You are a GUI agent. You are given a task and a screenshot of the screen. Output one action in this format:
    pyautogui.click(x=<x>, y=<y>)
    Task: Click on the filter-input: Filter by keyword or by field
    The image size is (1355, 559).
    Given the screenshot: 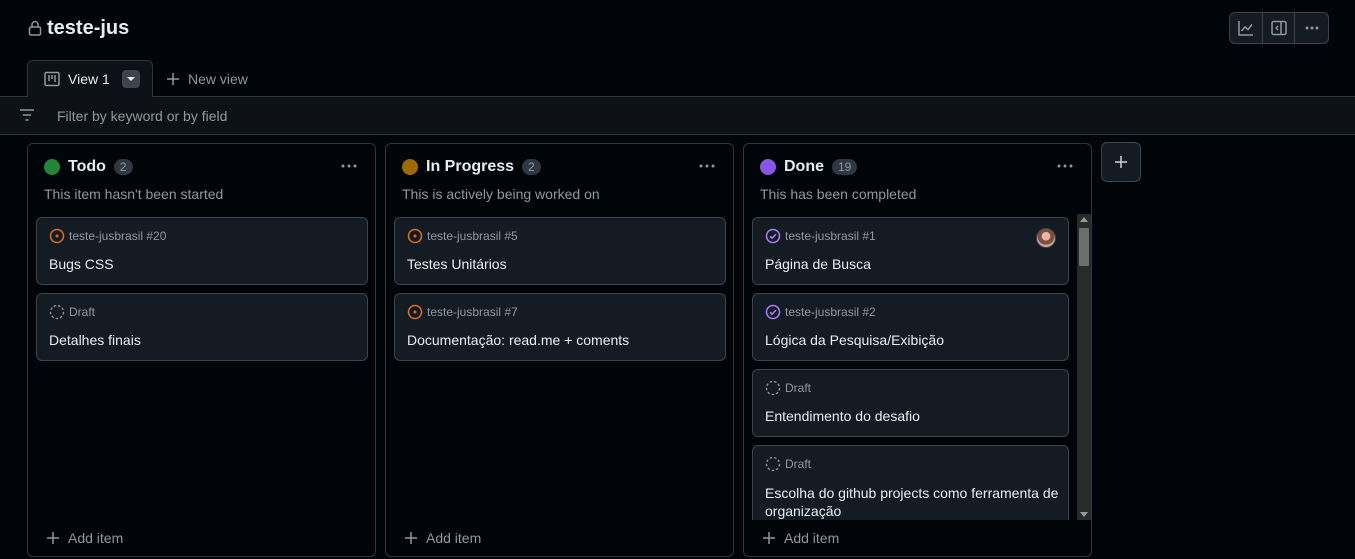 What is the action you would take?
    pyautogui.click(x=142, y=116)
    